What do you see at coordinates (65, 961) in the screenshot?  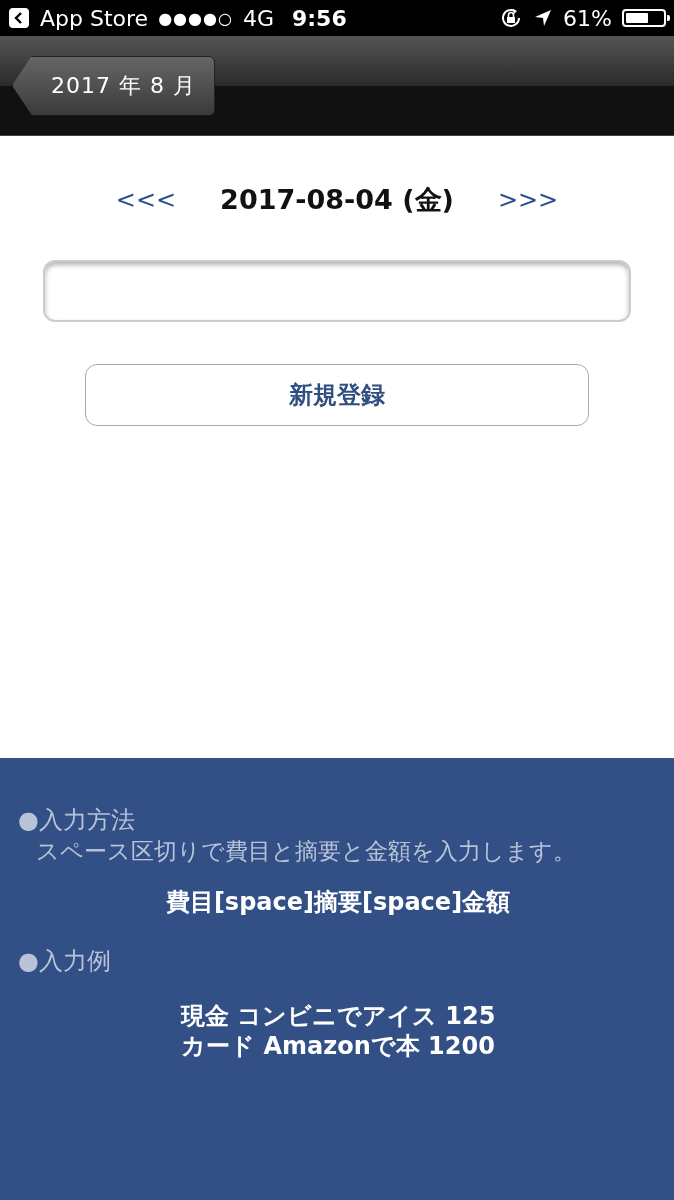 I see `section-heading: ●入力例` at bounding box center [65, 961].